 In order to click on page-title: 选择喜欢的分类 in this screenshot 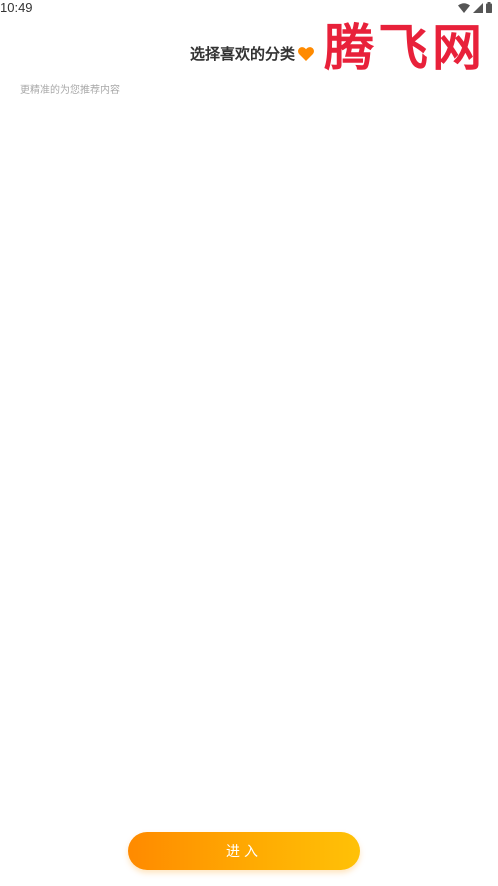, I will do `click(243, 54)`.